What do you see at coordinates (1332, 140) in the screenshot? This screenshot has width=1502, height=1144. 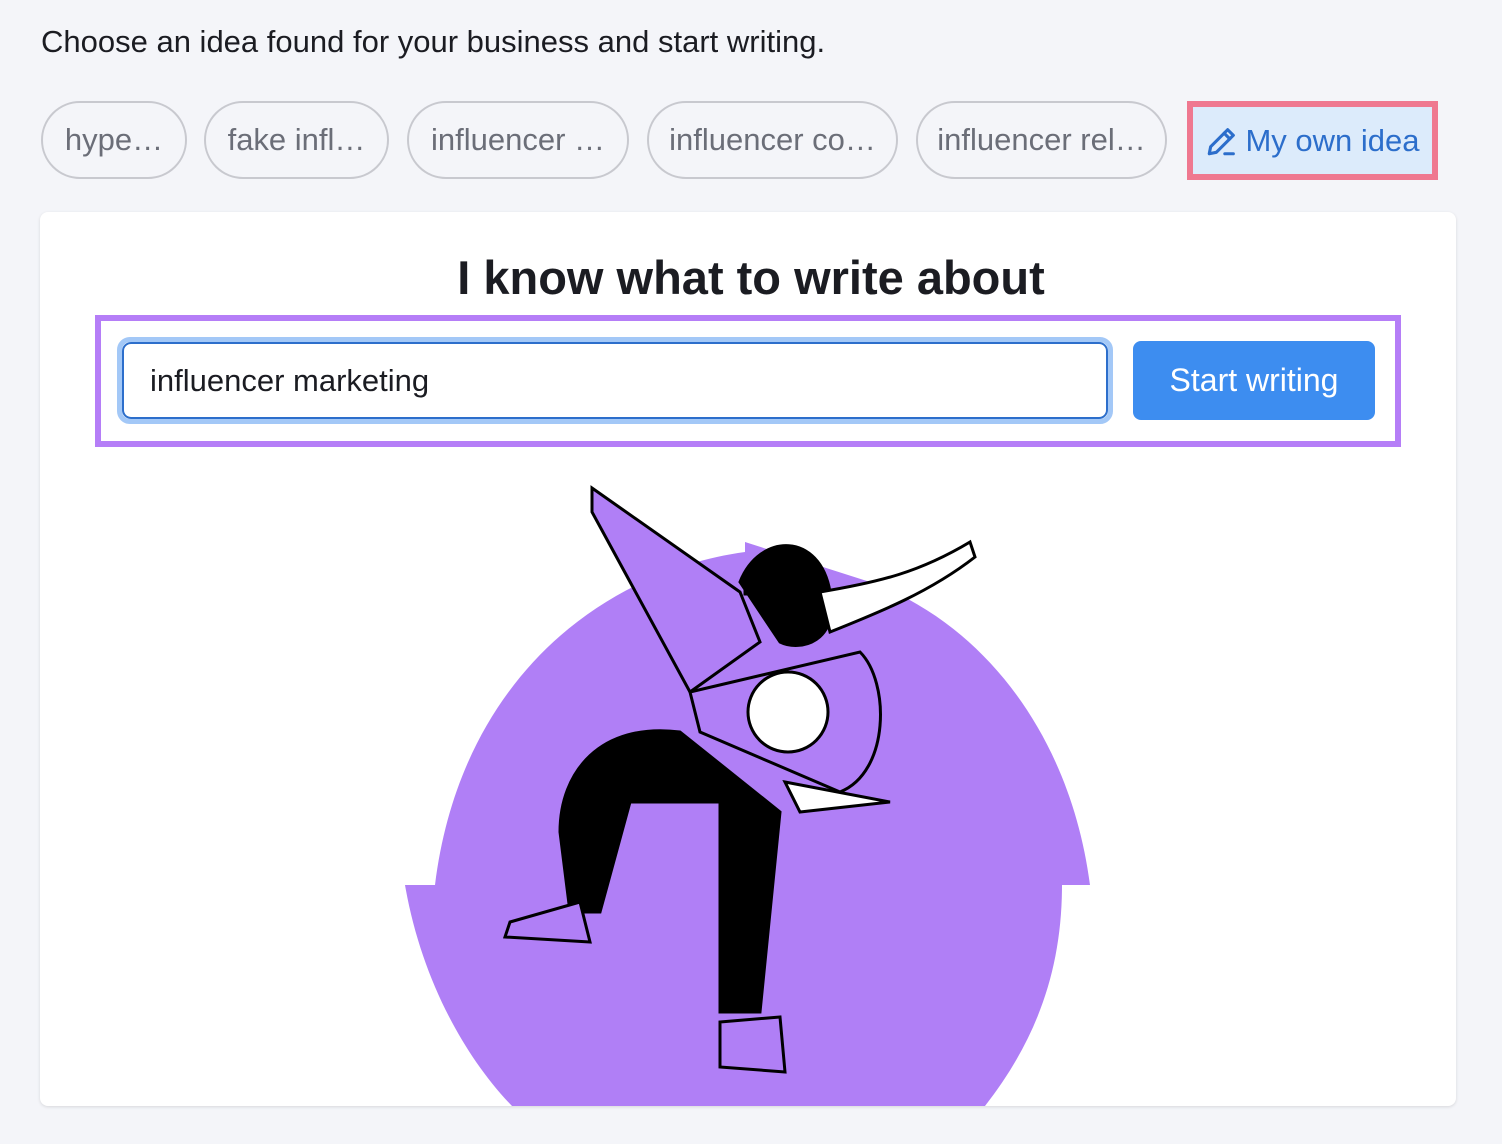 I see `my-own-idea-label: My own idea` at bounding box center [1332, 140].